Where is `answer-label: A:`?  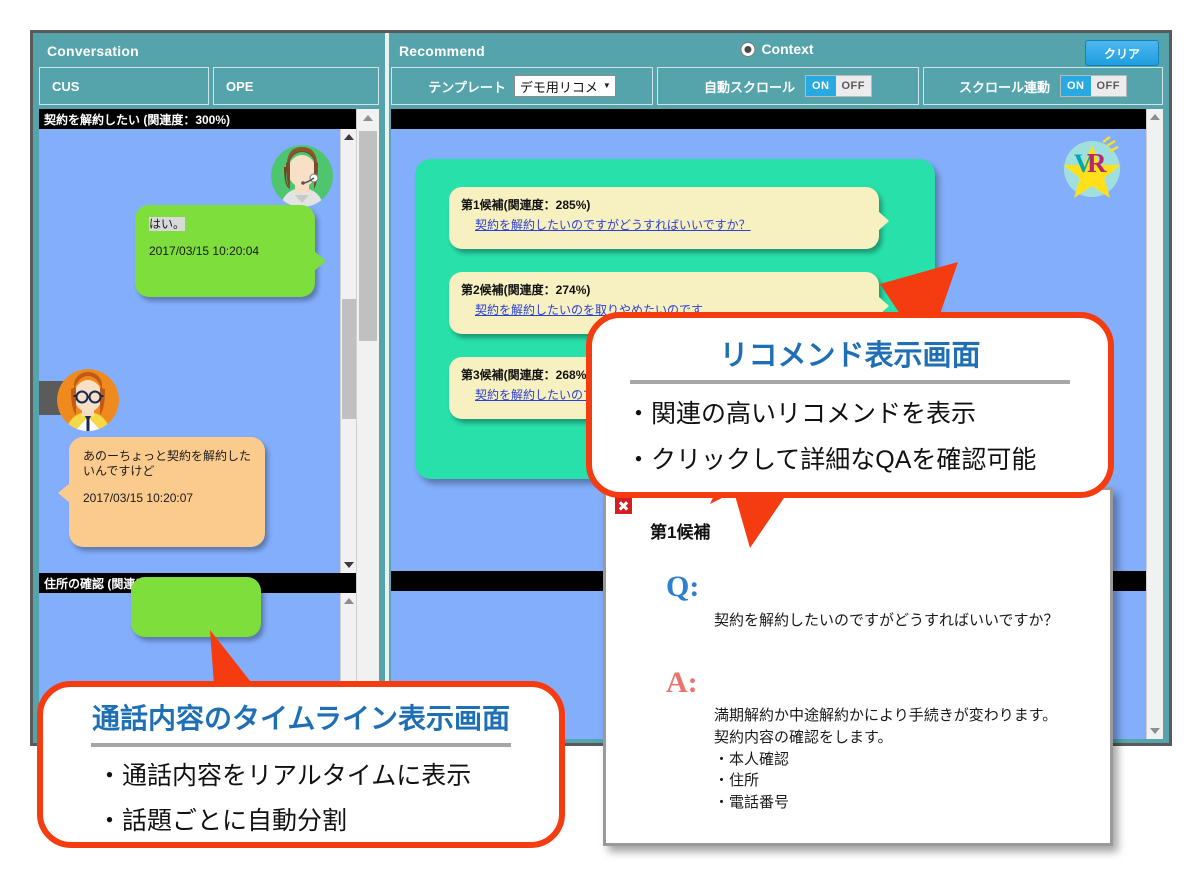
answer-label: A: is located at coordinates (682, 682).